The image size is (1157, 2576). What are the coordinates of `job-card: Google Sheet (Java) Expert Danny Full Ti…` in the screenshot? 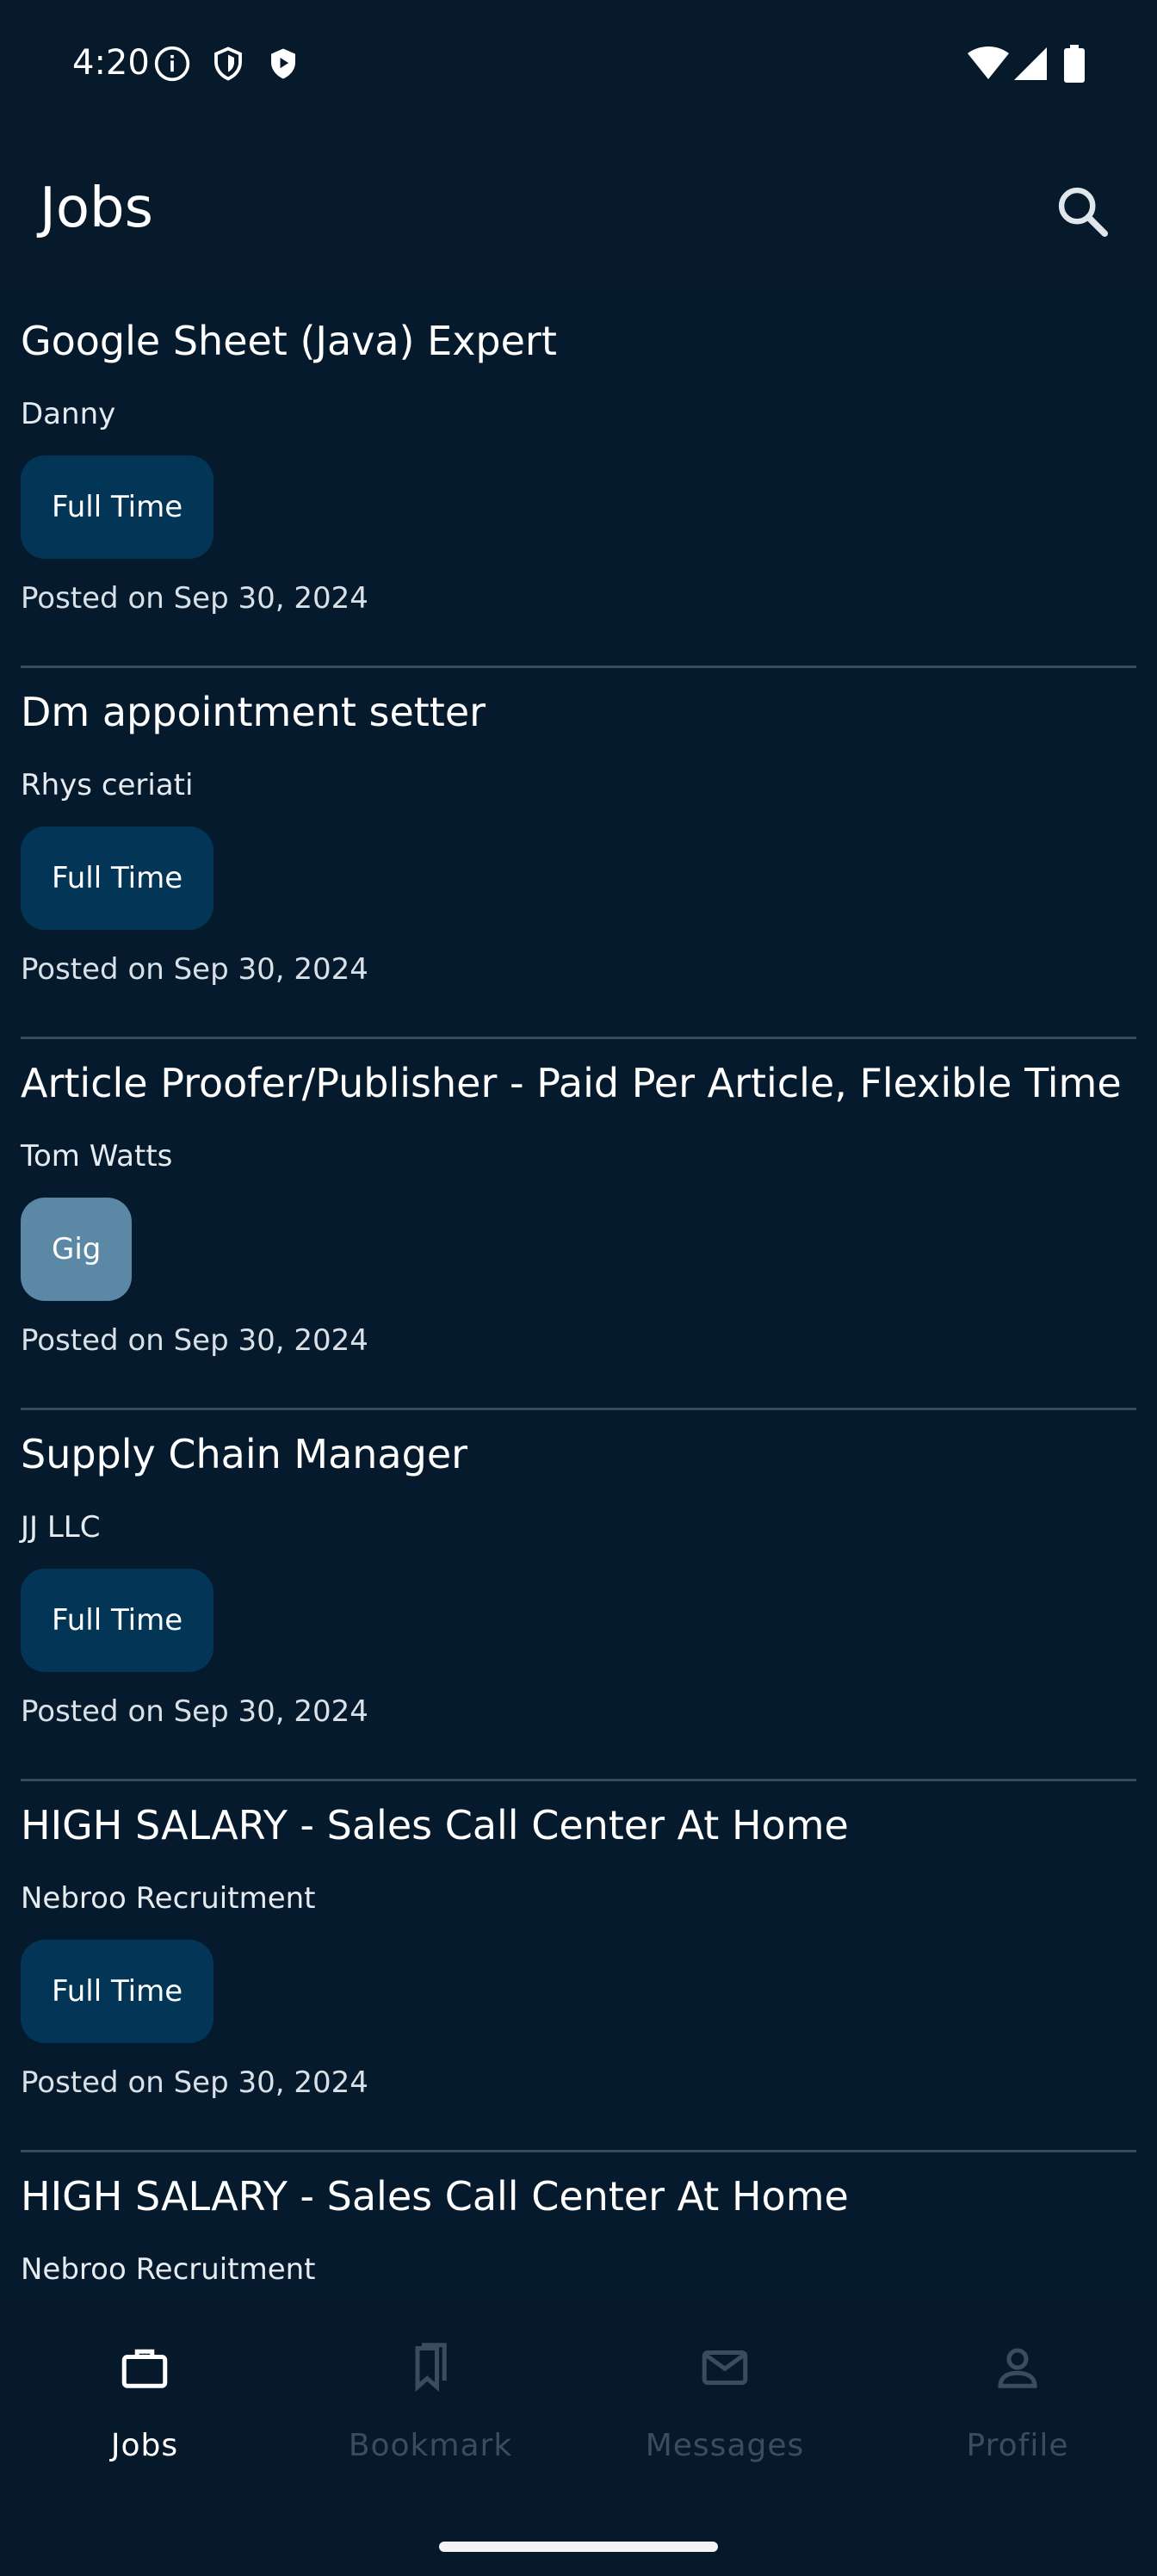 It's located at (579, 483).